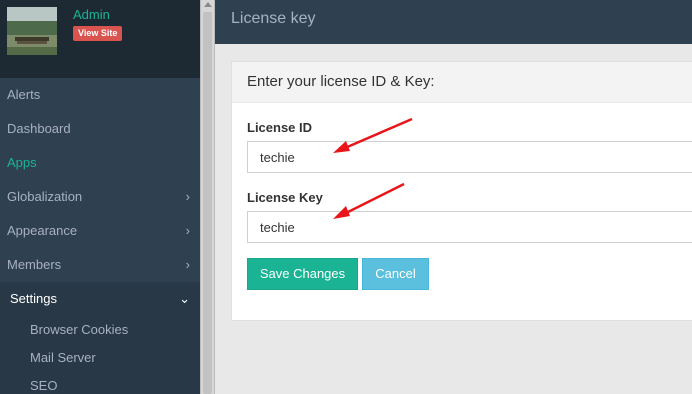 The height and width of the screenshot is (394, 692). Describe the element at coordinates (33, 298) in the screenshot. I see `sidebar-item-label: Settings` at that location.